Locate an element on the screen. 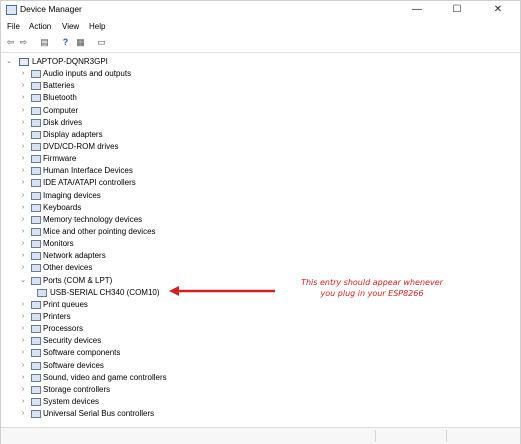  tree-item-label: Computer is located at coordinates (61, 110).